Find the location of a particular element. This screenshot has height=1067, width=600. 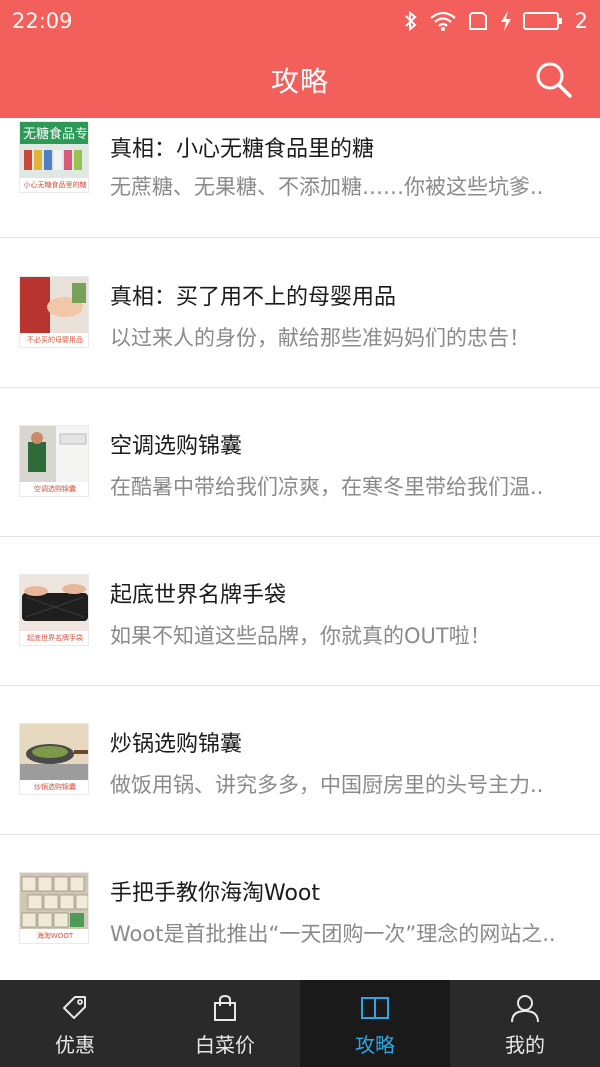

app-bar: 攻略 is located at coordinates (300, 80).